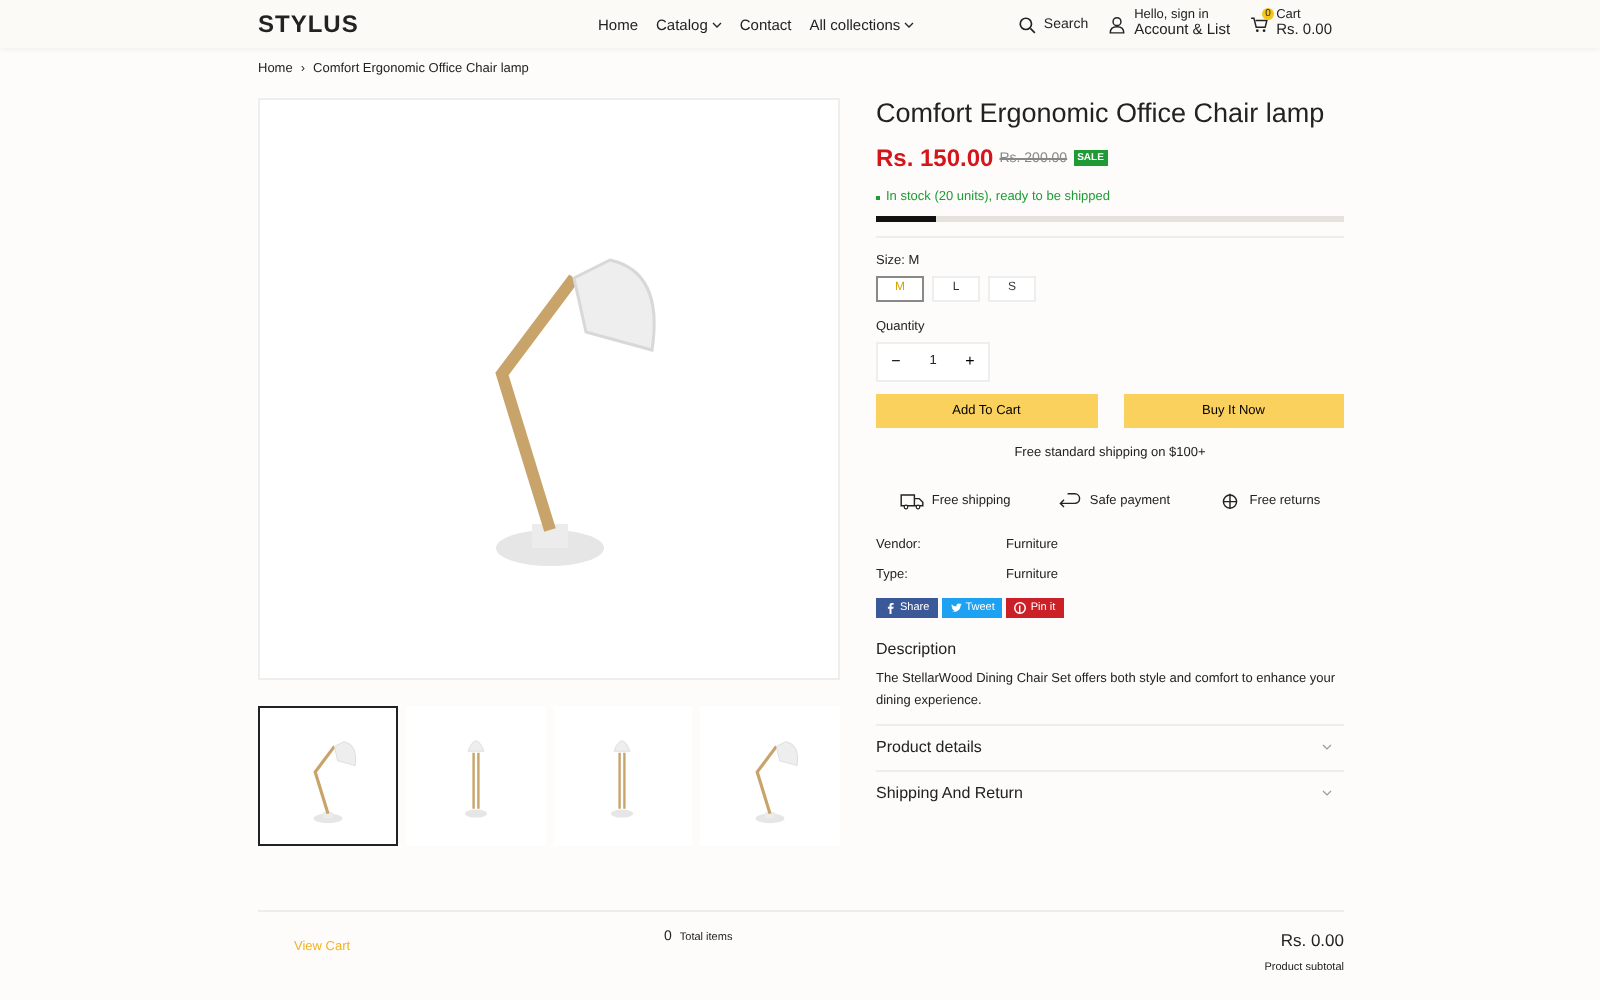 This screenshot has width=1600, height=1000. I want to click on accordion-title: Shipping And Return, so click(949, 793).